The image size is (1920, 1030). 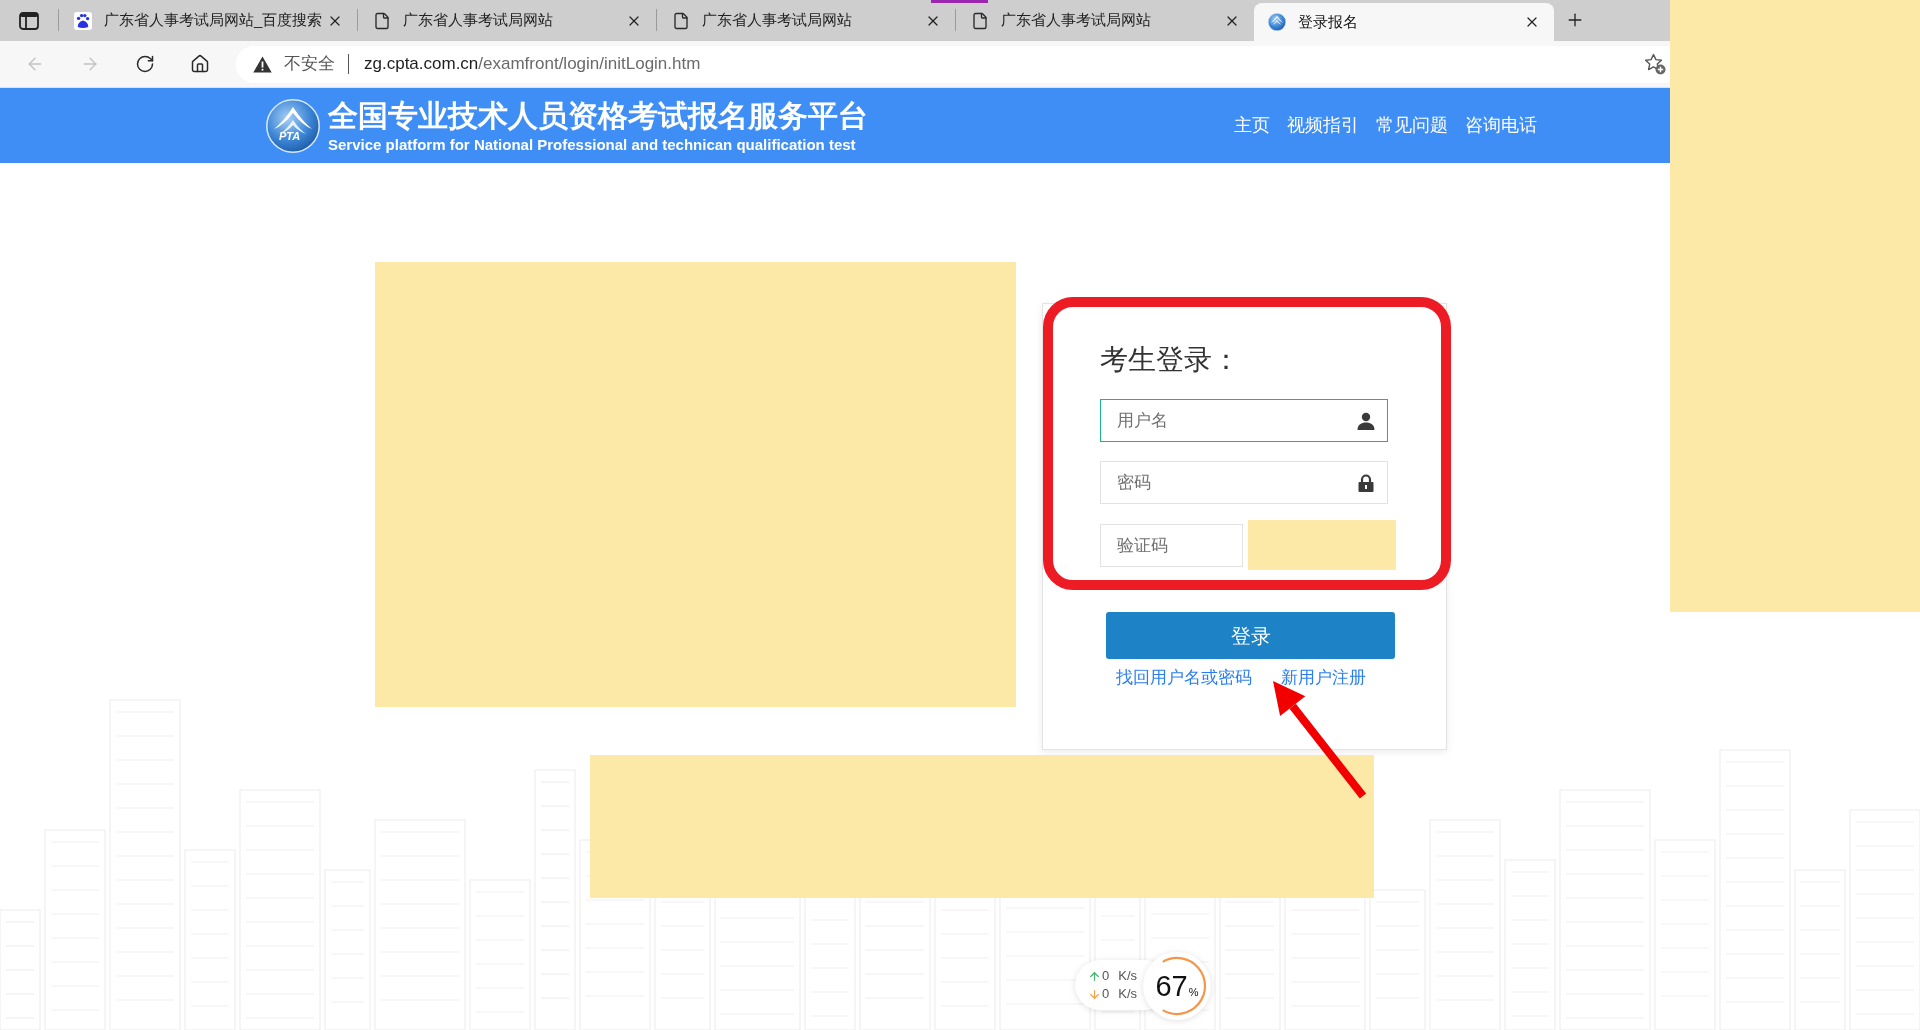 What do you see at coordinates (592, 144) in the screenshot?
I see `site-subtitle: Service platform for National Professional and technican qualification test` at bounding box center [592, 144].